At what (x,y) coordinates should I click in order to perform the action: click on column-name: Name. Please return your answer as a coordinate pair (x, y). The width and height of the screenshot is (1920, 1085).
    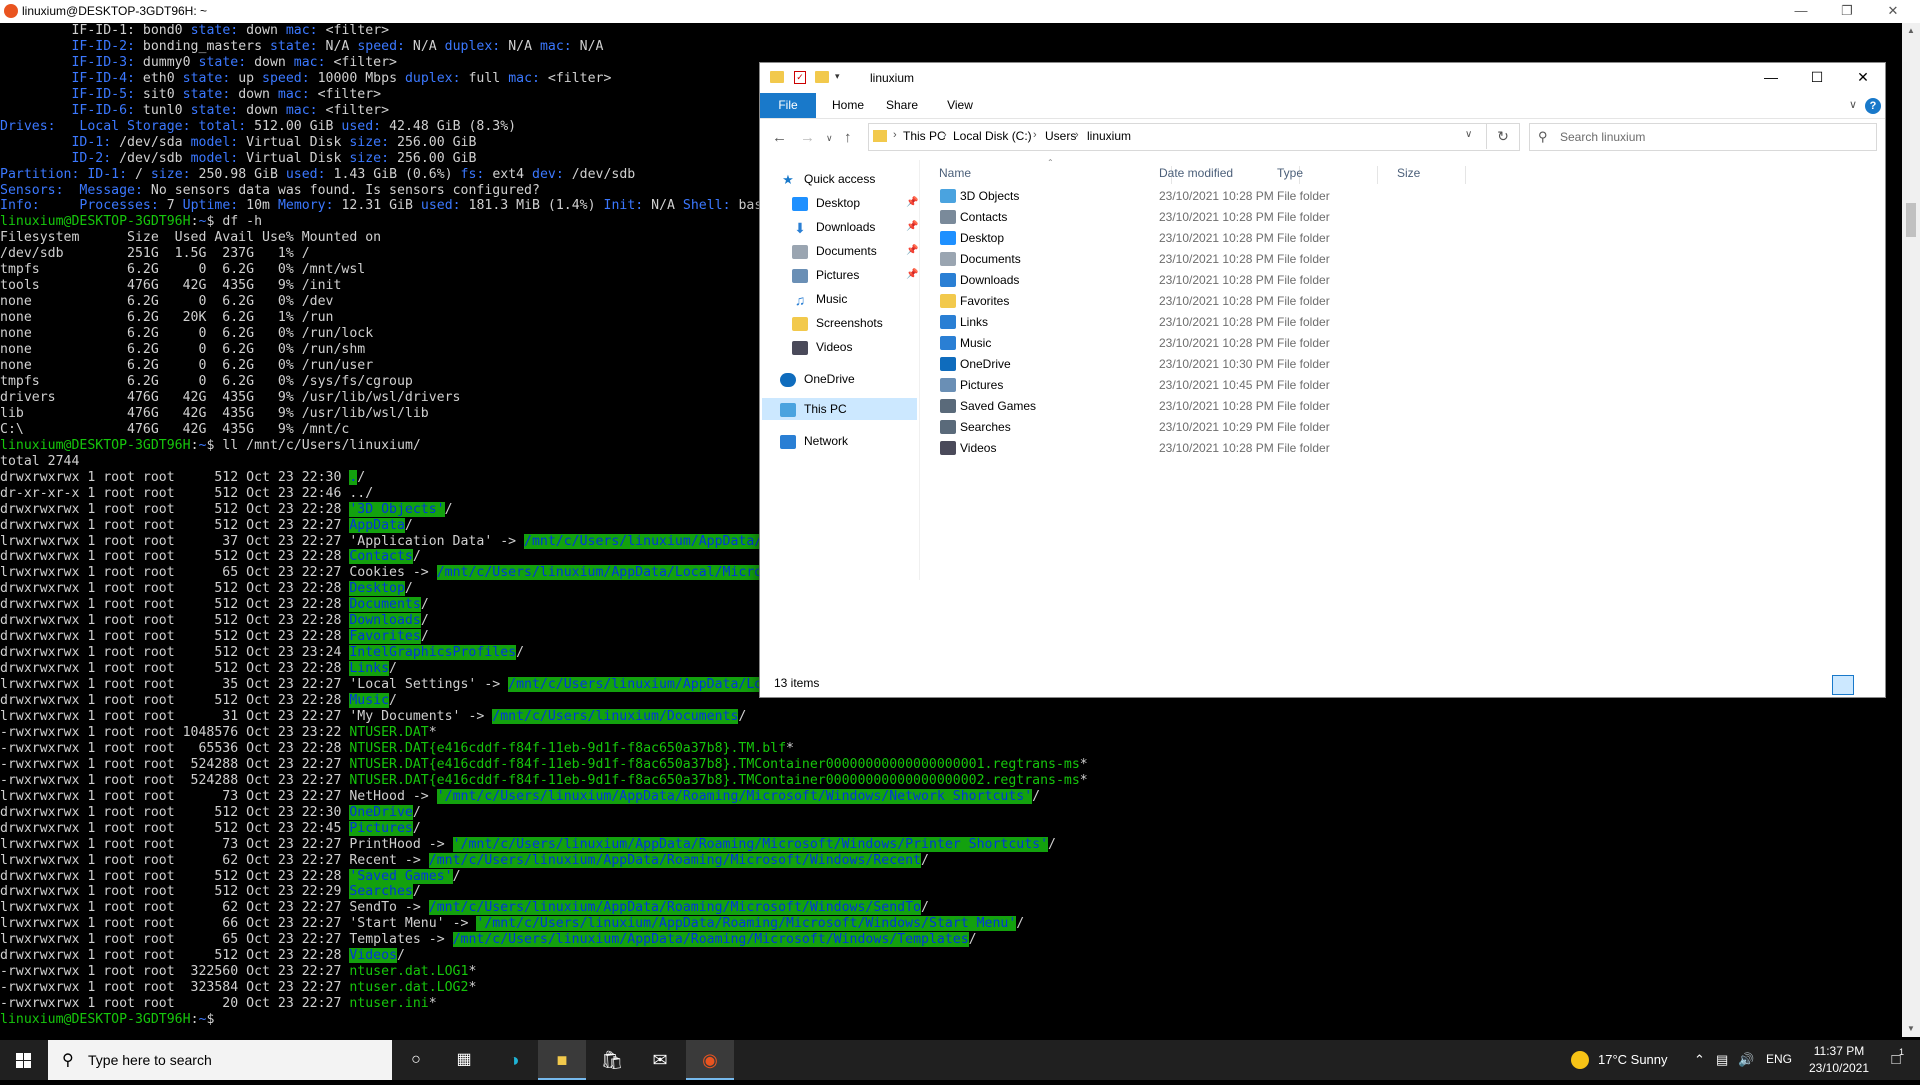
    Looking at the image, I should click on (1055, 175).